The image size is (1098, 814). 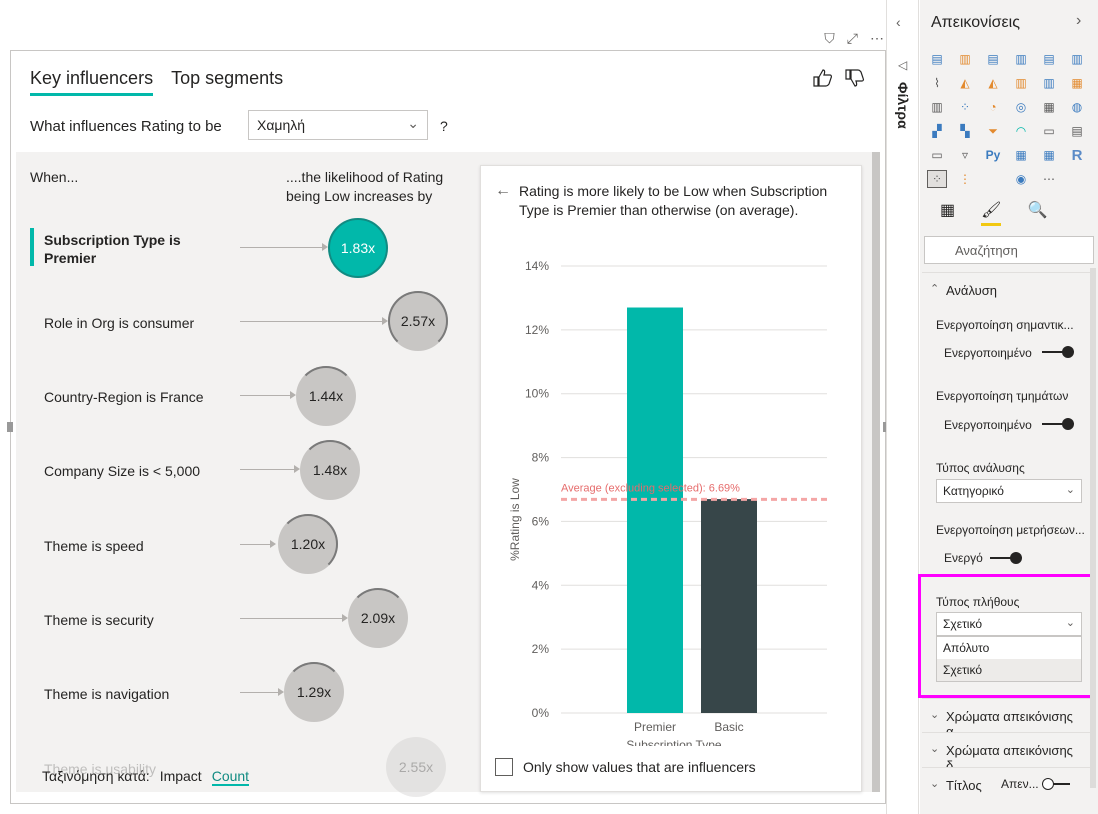 What do you see at coordinates (650, 488) in the screenshot?
I see `average-line-label: Average (excluding selected): 6.69%` at bounding box center [650, 488].